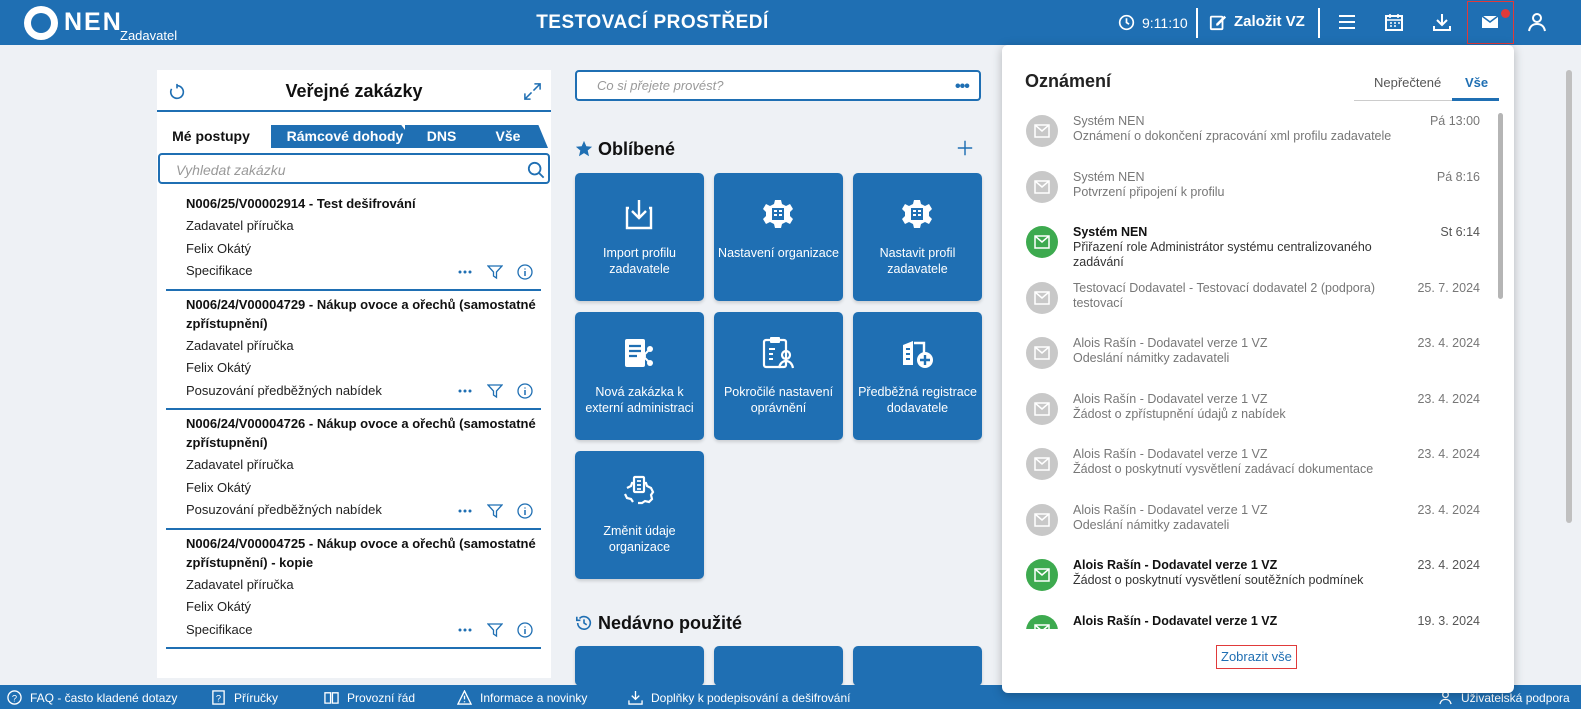 The height and width of the screenshot is (709, 1581). Describe the element at coordinates (345, 136) in the screenshot. I see `tab-framework-agreements: Rámcové dohody` at that location.